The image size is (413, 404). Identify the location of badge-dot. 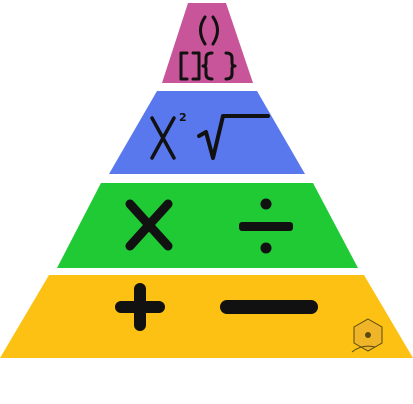
(368, 335).